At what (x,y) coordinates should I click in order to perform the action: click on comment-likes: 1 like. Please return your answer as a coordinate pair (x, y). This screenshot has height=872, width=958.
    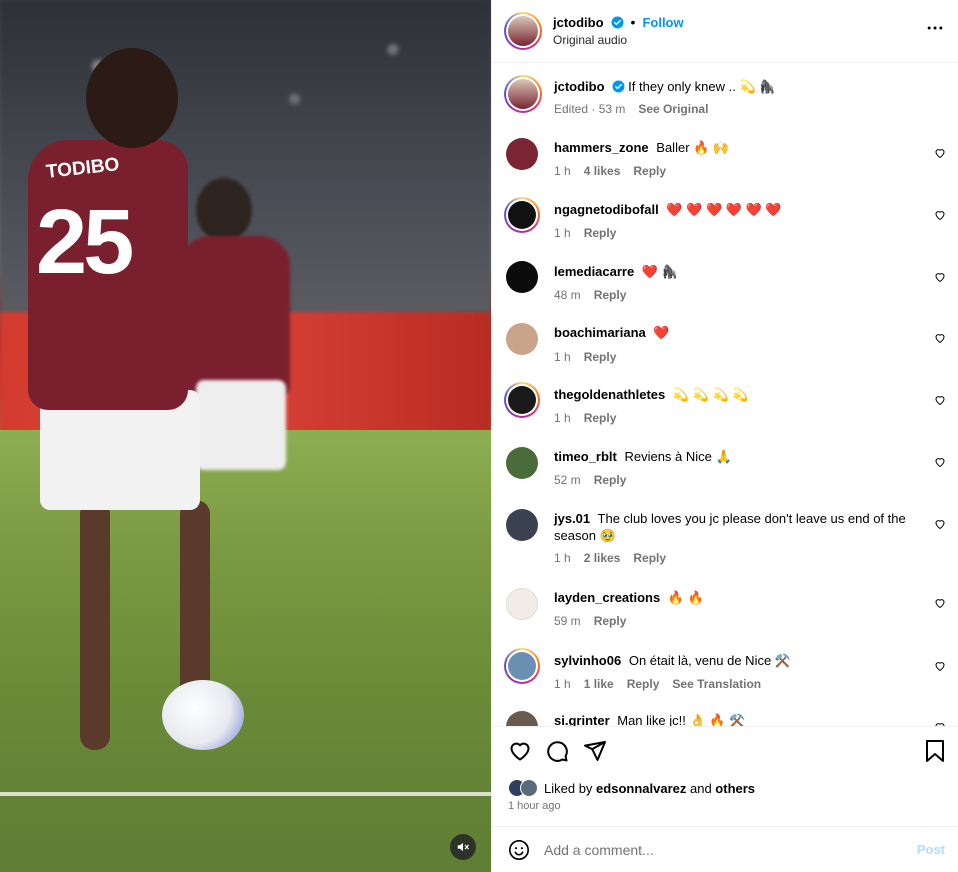
    Looking at the image, I should click on (599, 684).